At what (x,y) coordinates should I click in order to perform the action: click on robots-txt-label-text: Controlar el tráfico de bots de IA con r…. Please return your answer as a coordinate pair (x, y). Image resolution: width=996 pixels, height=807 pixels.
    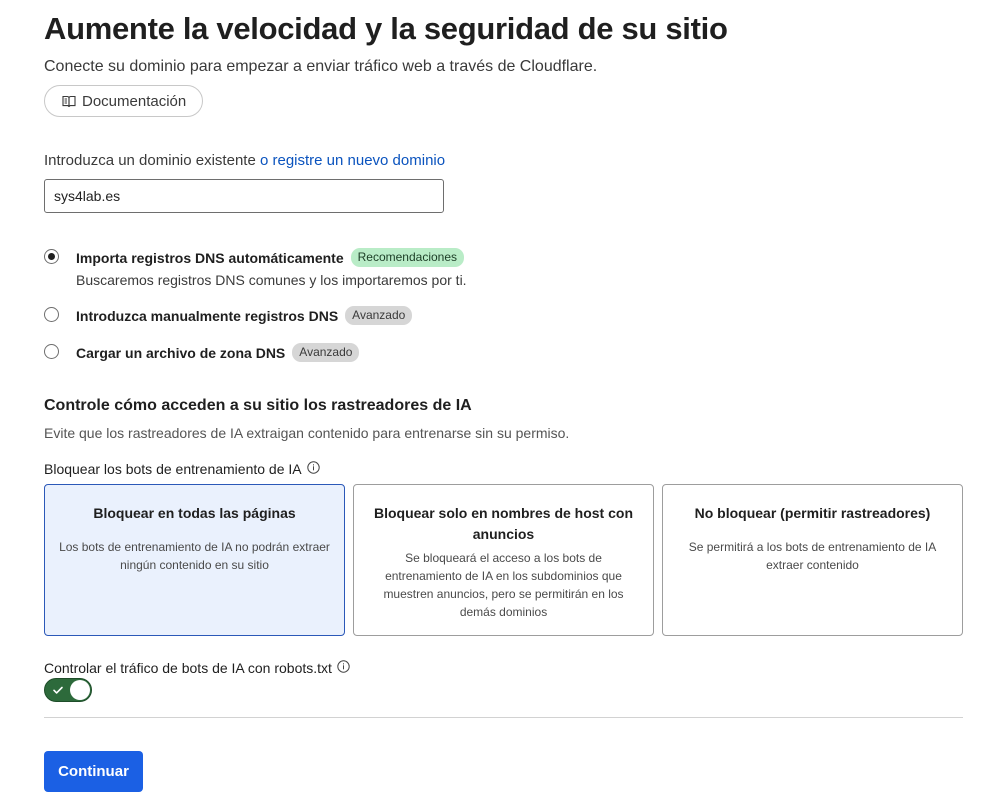
    Looking at the image, I should click on (188, 668).